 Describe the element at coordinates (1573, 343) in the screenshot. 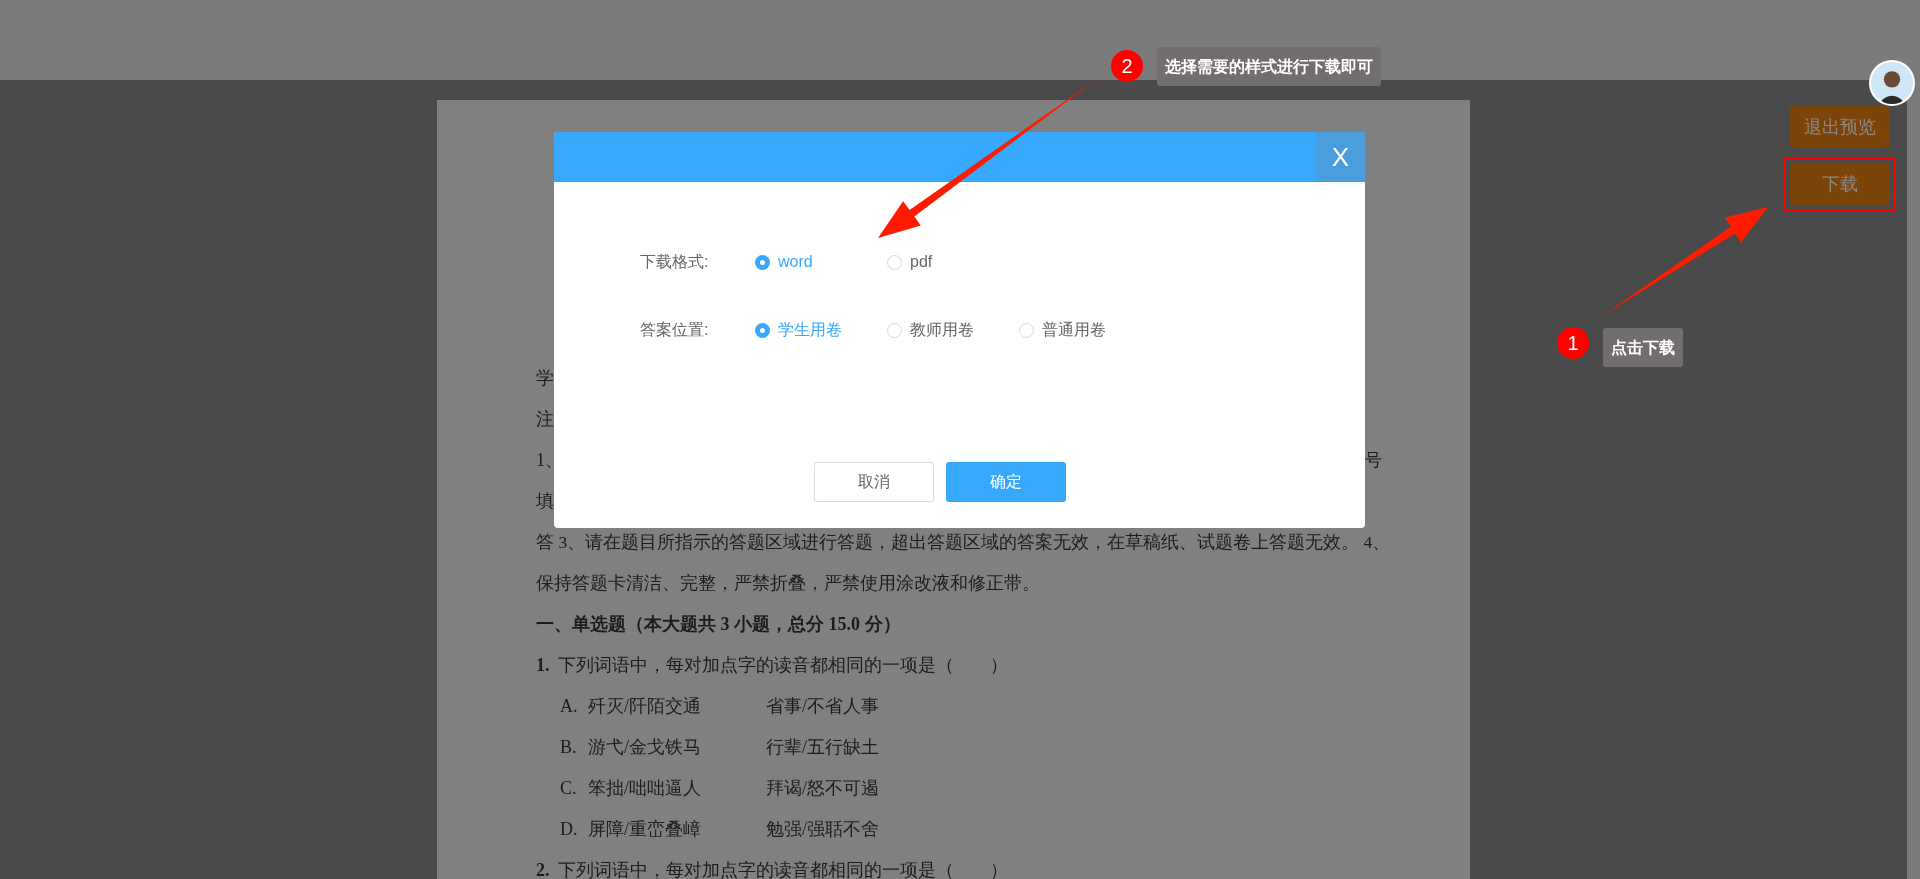

I see `step-badge: 1` at that location.